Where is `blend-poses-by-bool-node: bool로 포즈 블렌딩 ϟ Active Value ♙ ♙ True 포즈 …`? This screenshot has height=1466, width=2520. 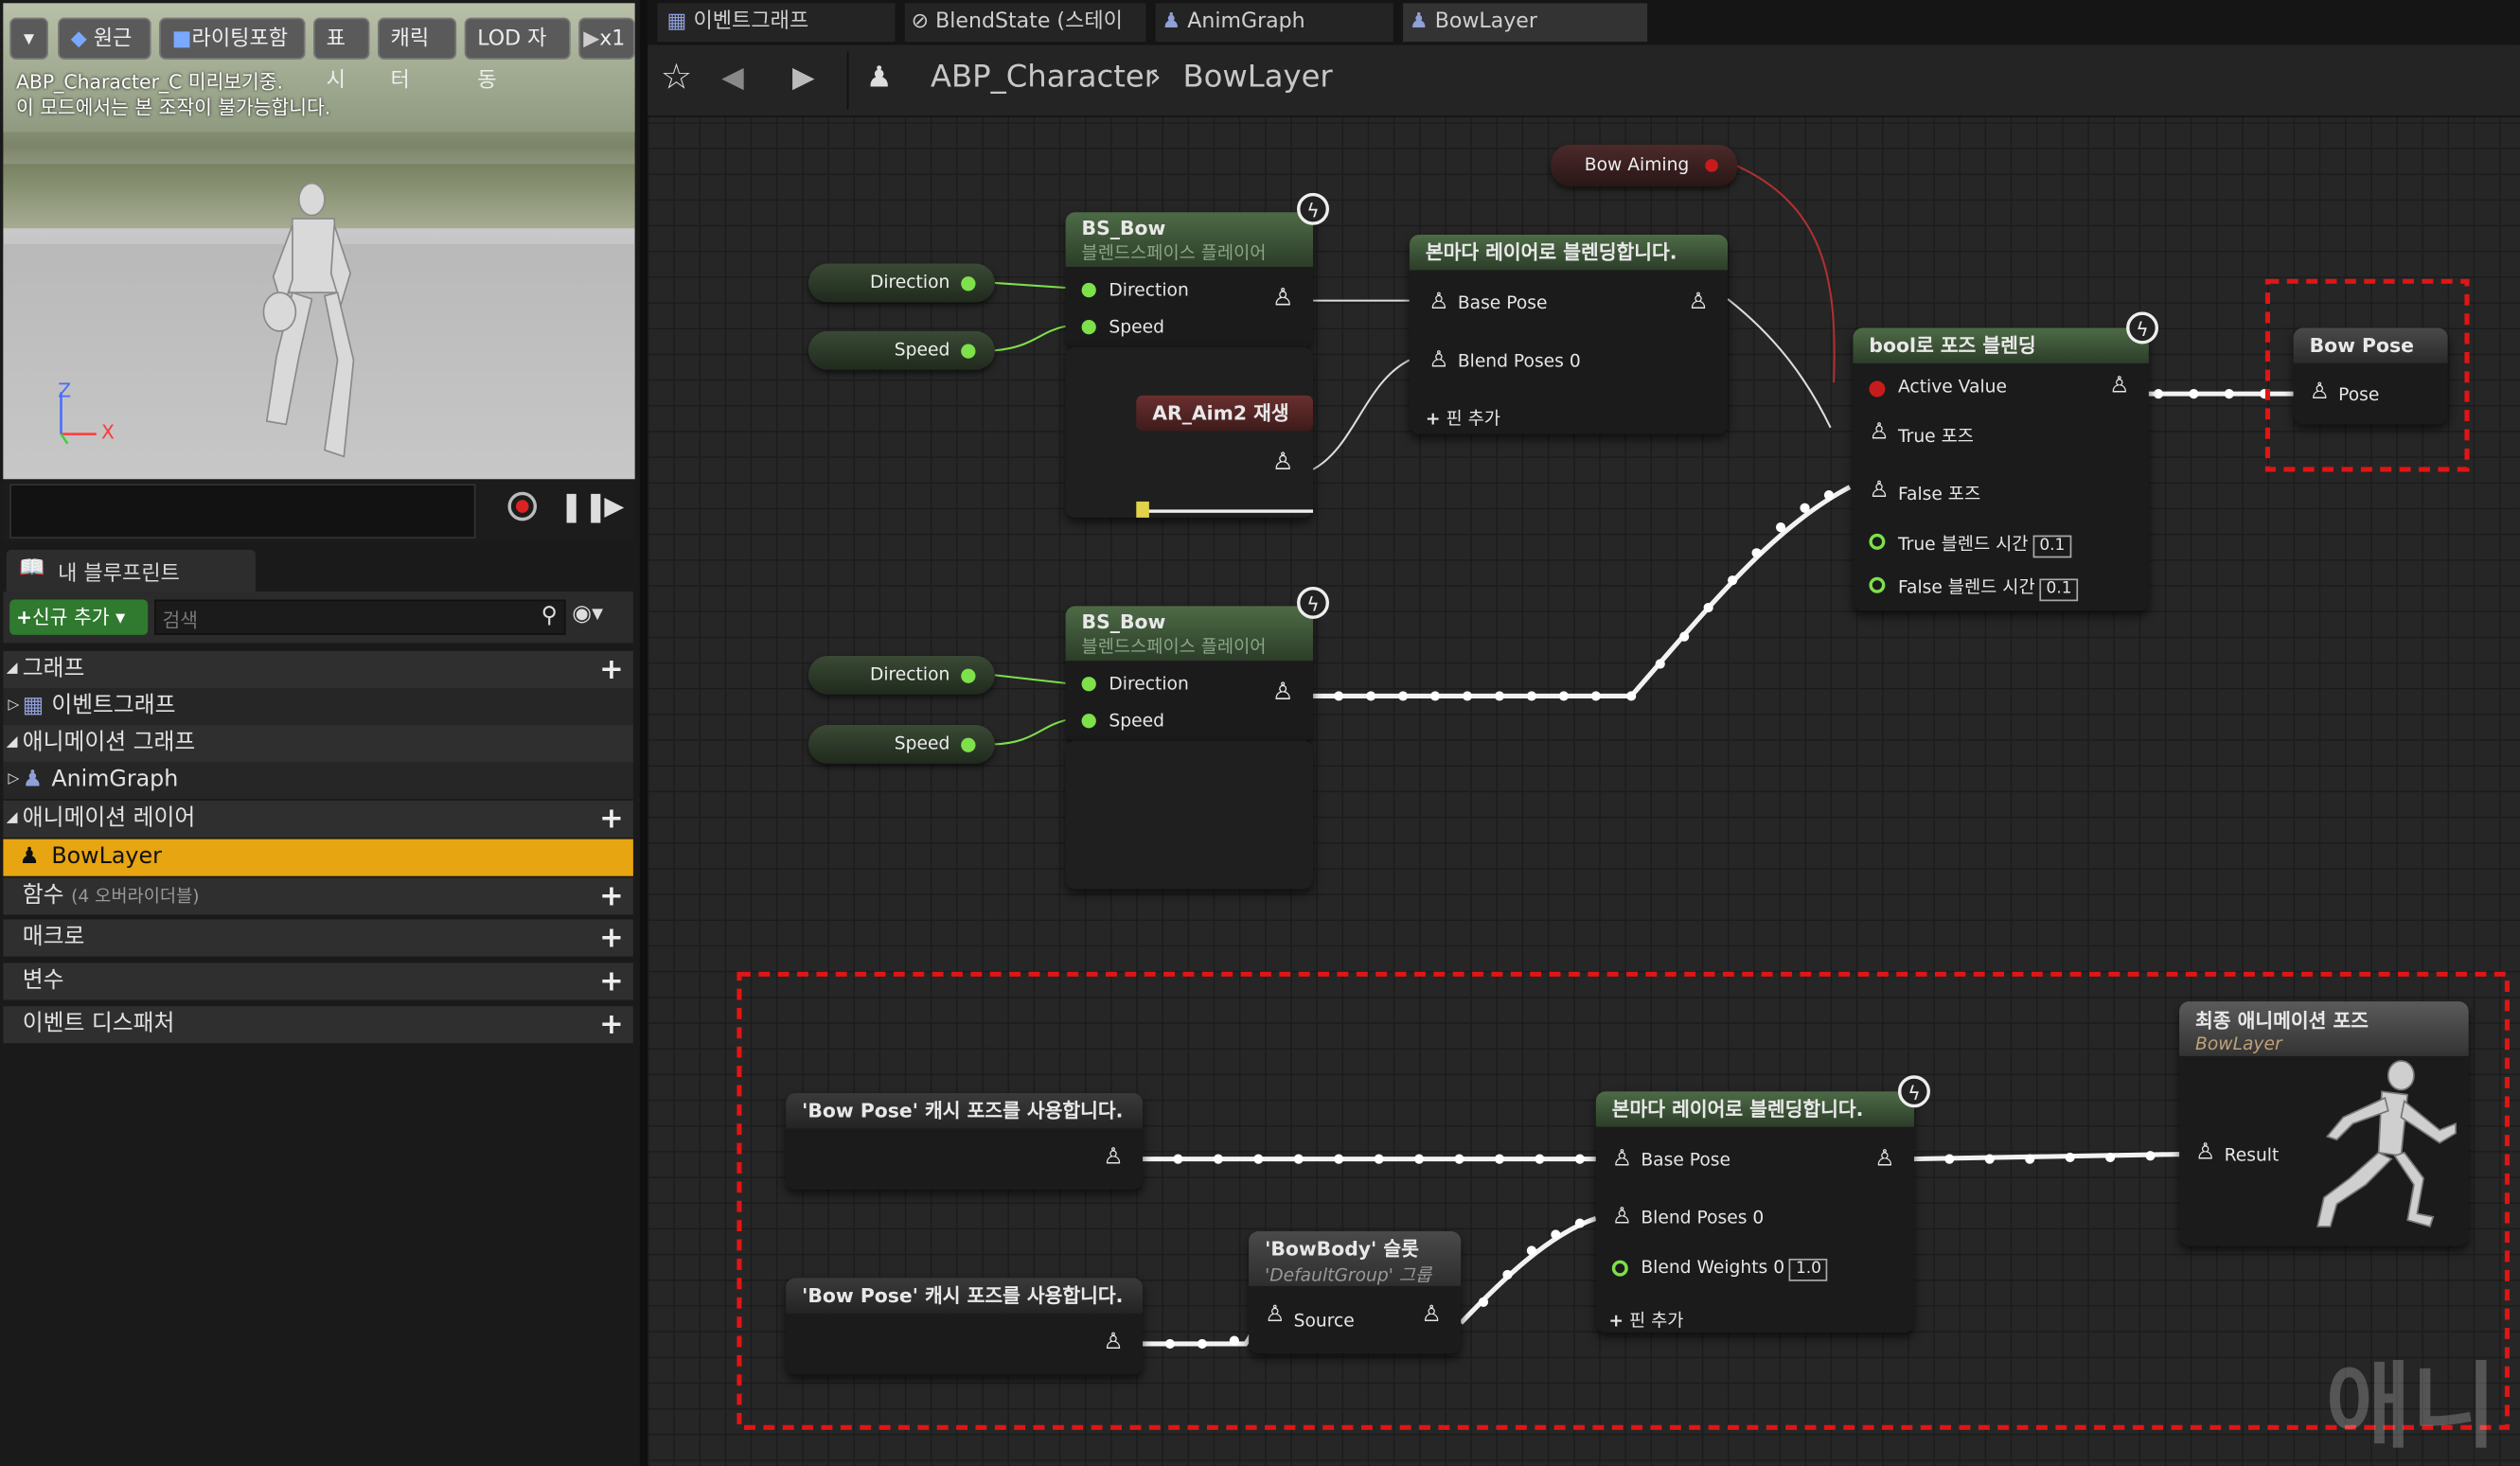
blend-poses-by-bool-node: bool로 포즈 블렌딩 ϟ Active Value ♙ ♙ True 포즈 … is located at coordinates (2006, 461).